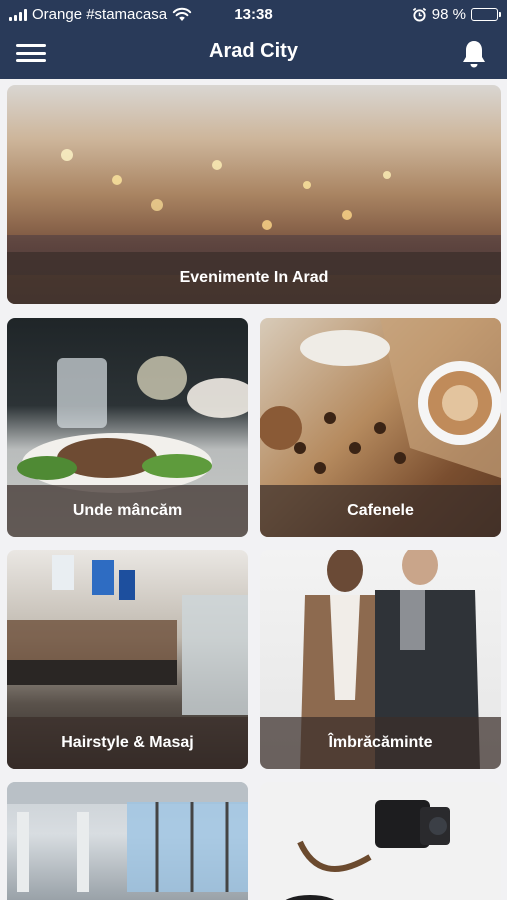  Describe the element at coordinates (486, 14) in the screenshot. I see `battery-icon` at that location.